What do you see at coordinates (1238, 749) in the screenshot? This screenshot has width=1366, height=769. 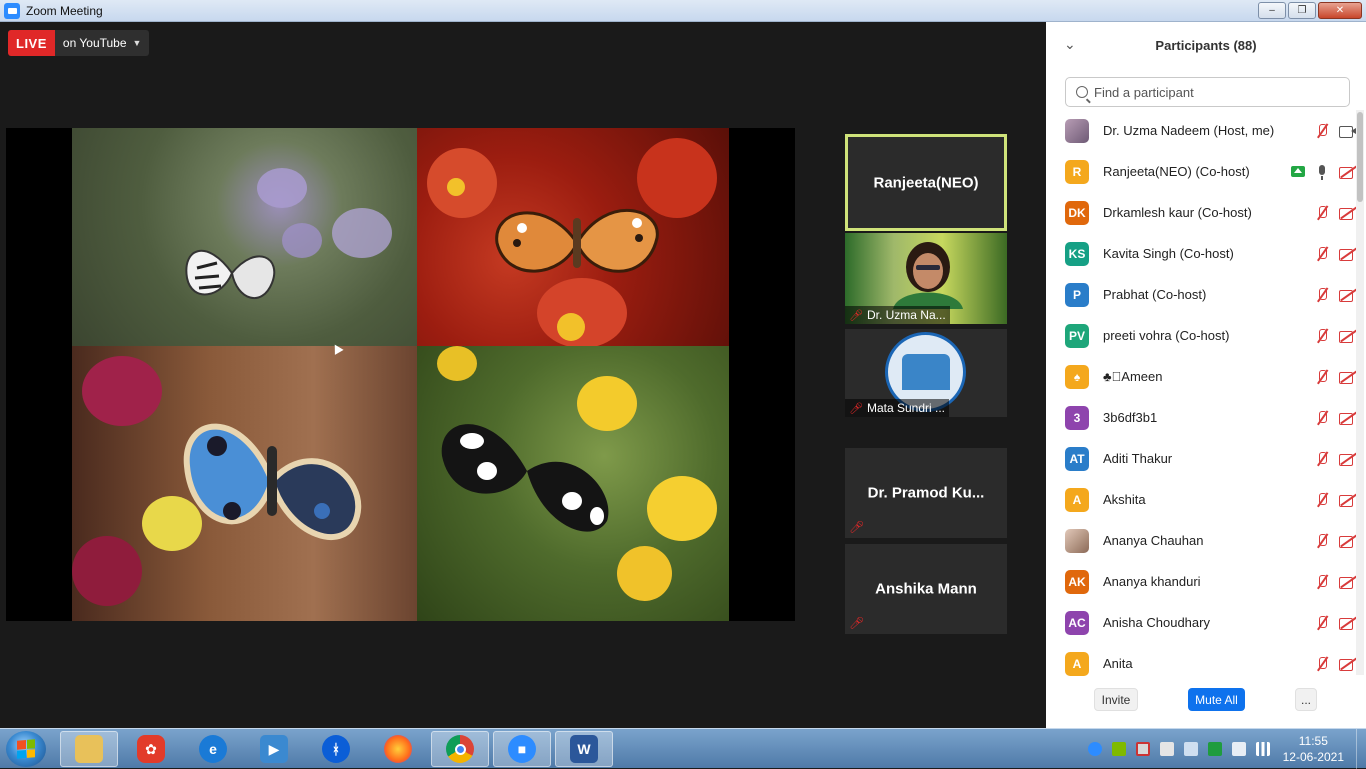 I see `volume-icon` at bounding box center [1238, 749].